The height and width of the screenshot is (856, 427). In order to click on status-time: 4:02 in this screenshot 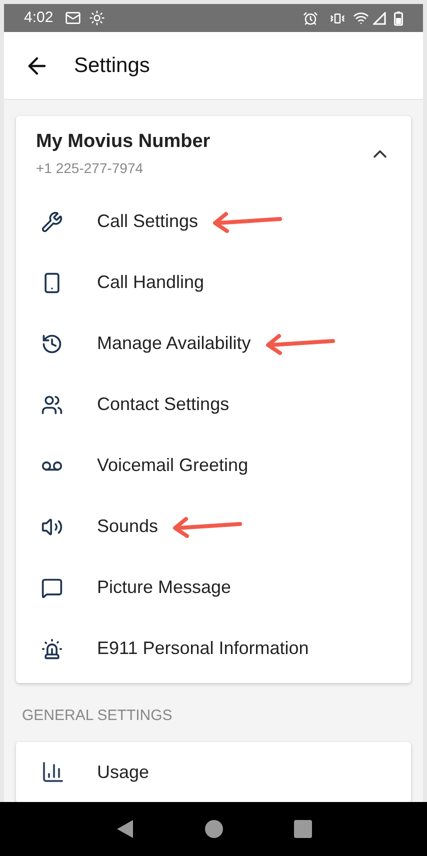, I will do `click(39, 18)`.